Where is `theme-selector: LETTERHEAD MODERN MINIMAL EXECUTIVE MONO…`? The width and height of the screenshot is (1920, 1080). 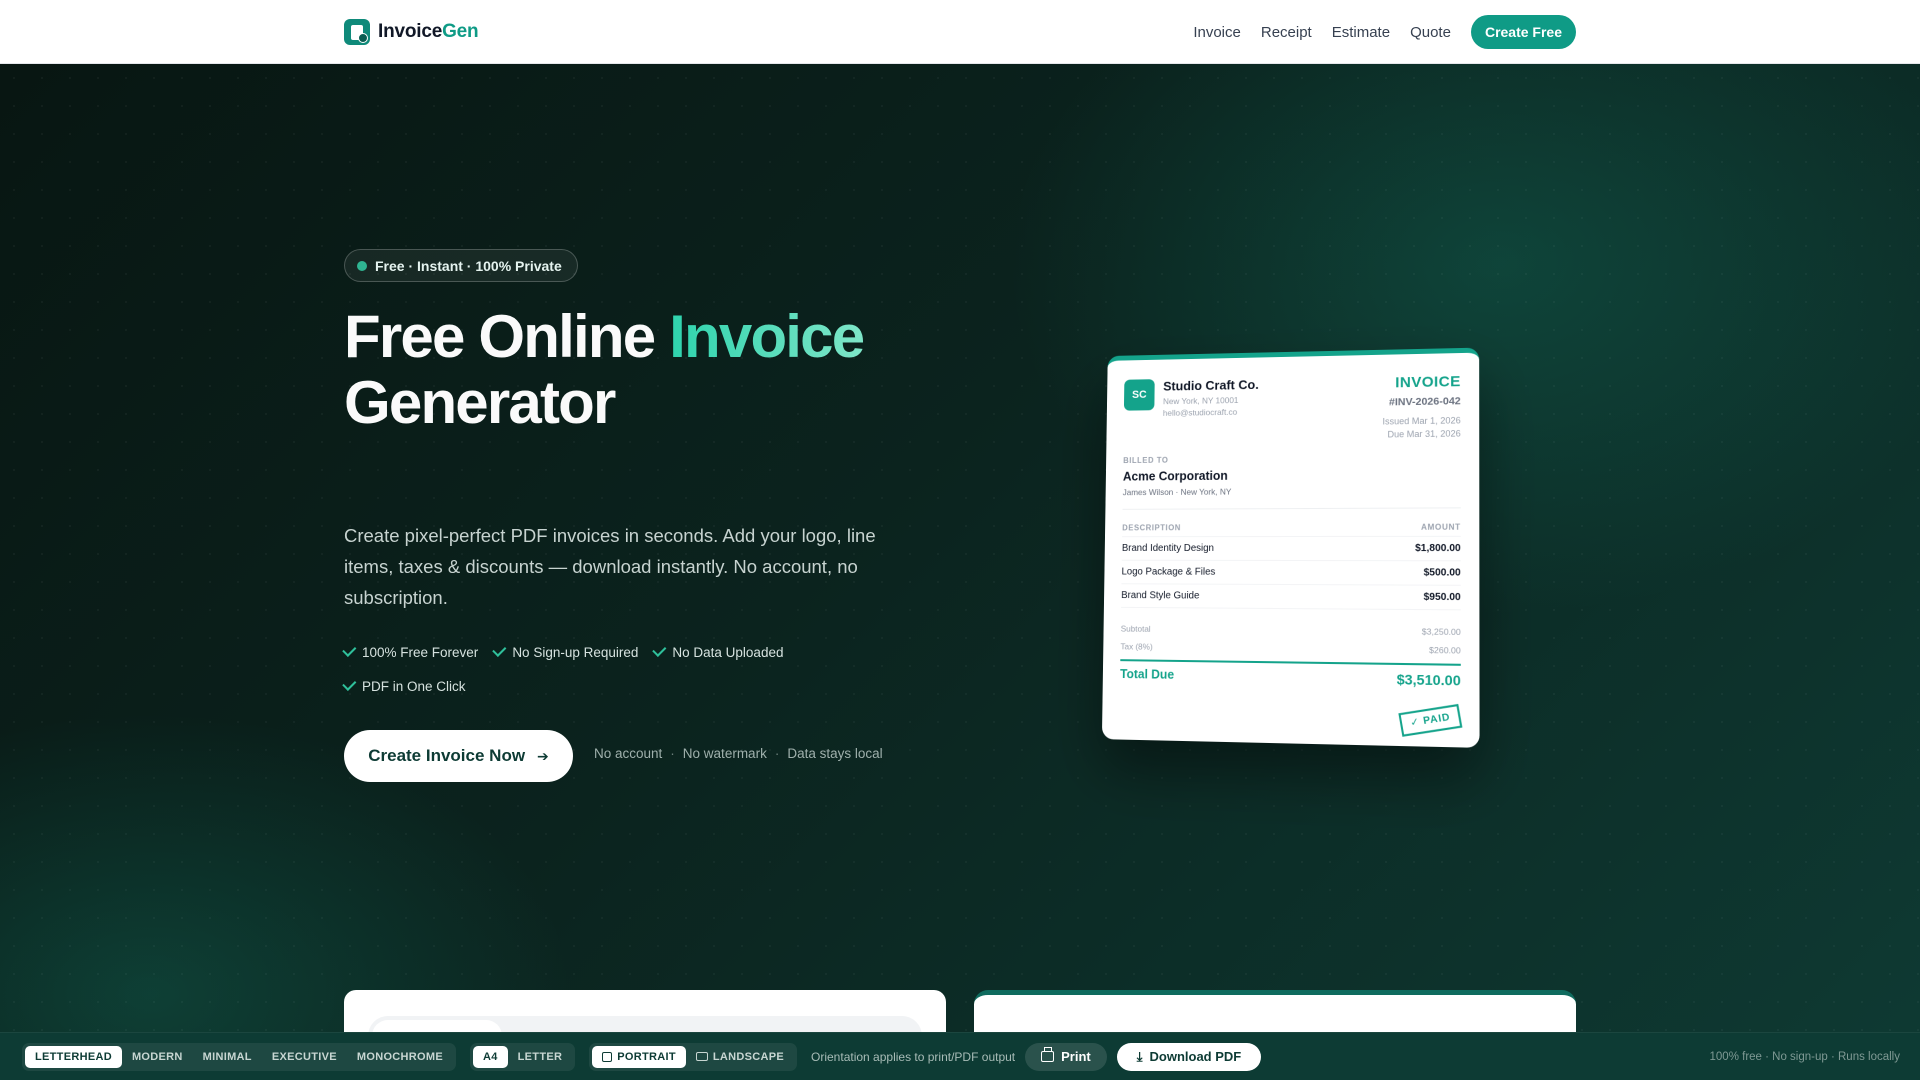
theme-selector: LETTERHEAD MODERN MINIMAL EXECUTIVE MONO… is located at coordinates (239, 1056).